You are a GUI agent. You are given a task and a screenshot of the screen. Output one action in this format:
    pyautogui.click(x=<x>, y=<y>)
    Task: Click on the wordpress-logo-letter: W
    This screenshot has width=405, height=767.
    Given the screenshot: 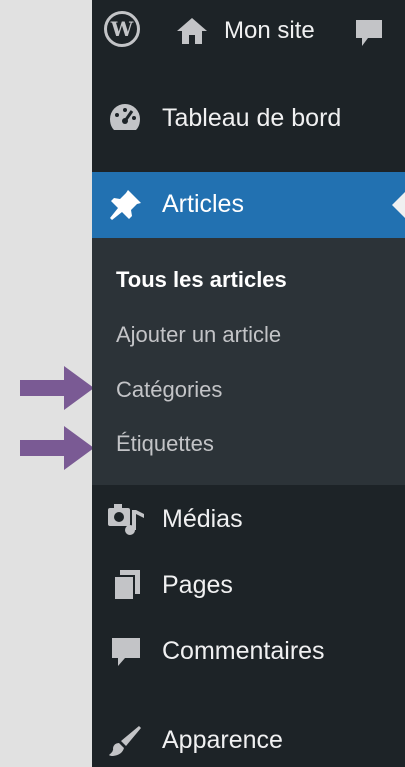 What is the action you would take?
    pyautogui.click(x=122, y=29)
    